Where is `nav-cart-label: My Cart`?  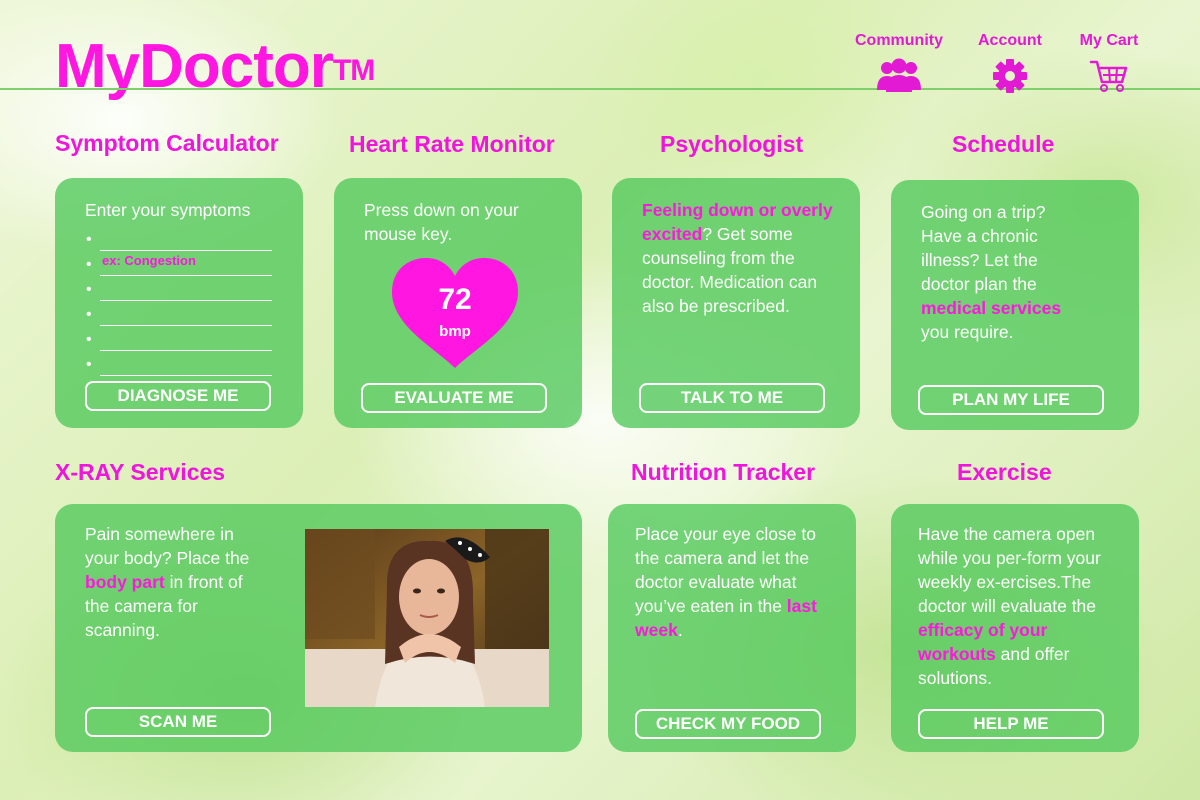 nav-cart-label: My Cart is located at coordinates (1109, 40).